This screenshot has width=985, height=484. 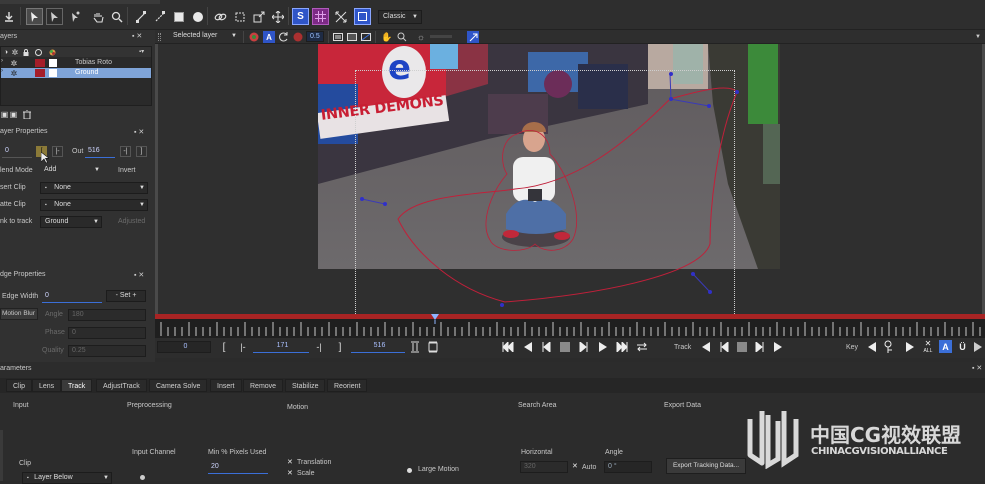 I want to click on spline-edit-icon, so click(x=159, y=16).